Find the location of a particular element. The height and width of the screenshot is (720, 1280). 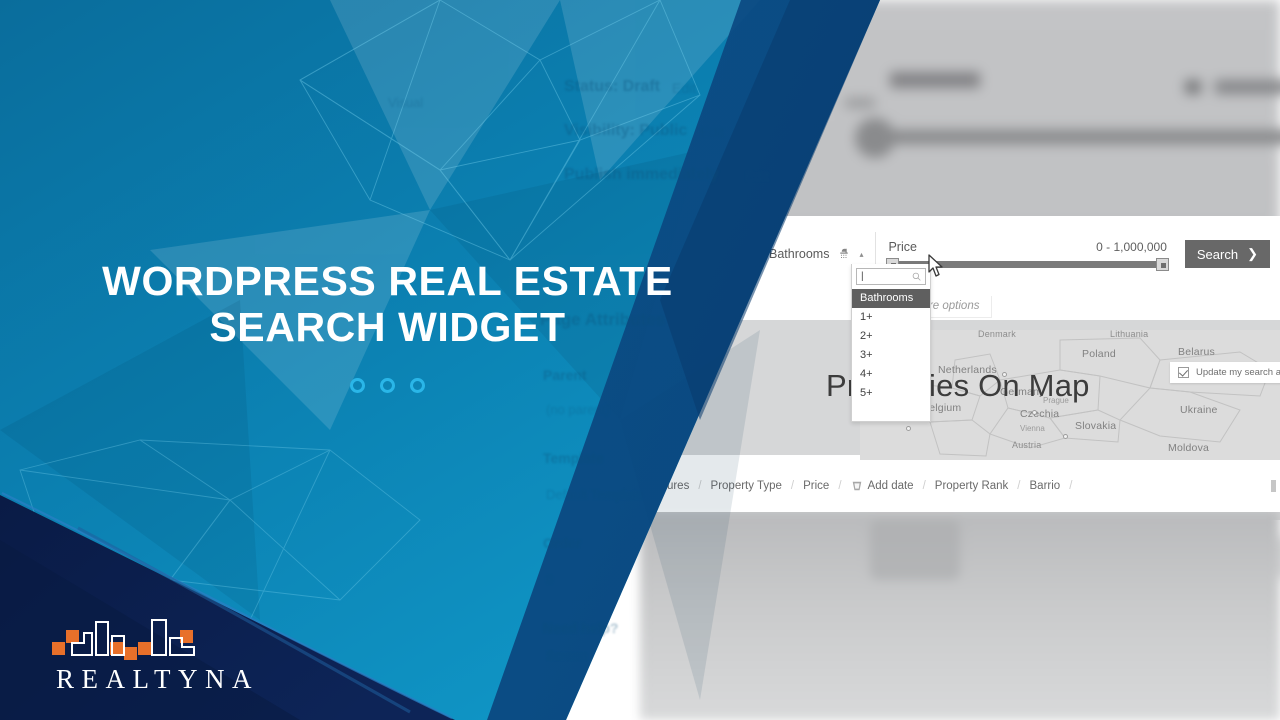

filter-item-property-rank: Property Rank is located at coordinates (972, 486).